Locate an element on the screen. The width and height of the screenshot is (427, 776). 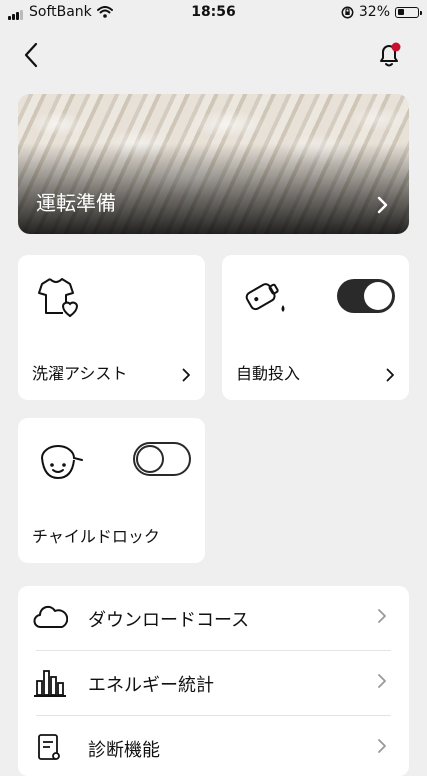
menu-item-label: エネルギー統計 is located at coordinates (151, 685).